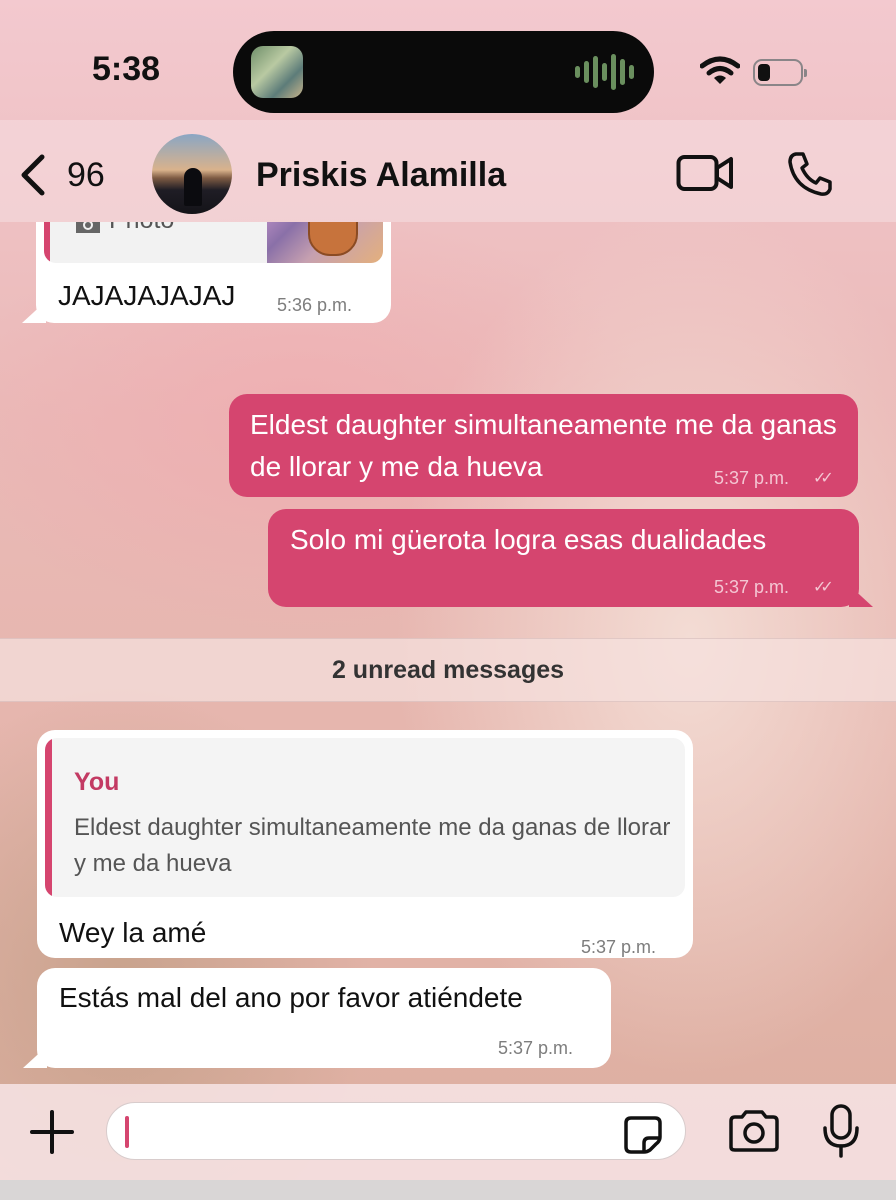 The height and width of the screenshot is (1200, 896). I want to click on message-text: Solo mi güerota logra esas dualidades, so click(528, 539).